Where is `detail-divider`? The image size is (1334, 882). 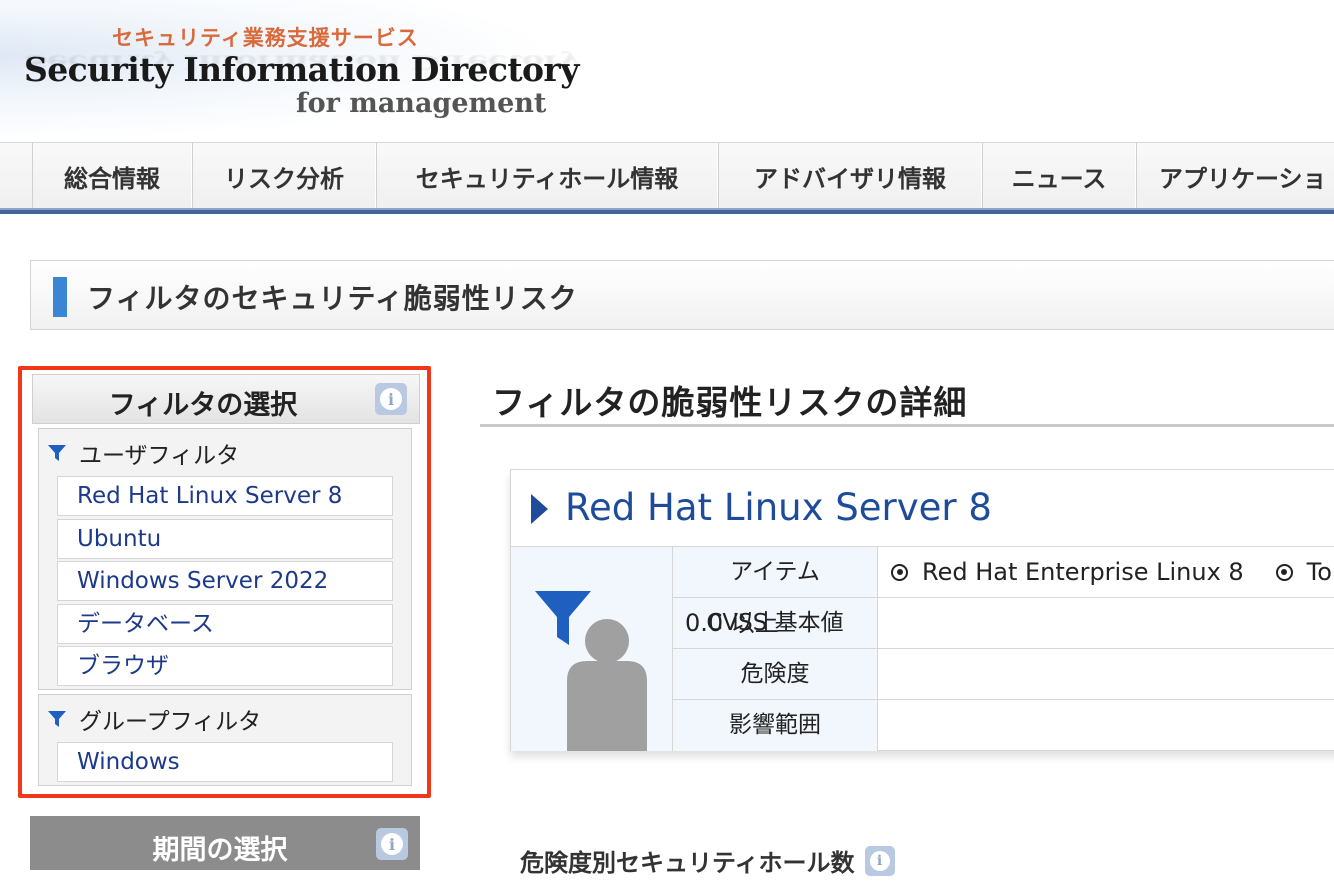 detail-divider is located at coordinates (907, 425).